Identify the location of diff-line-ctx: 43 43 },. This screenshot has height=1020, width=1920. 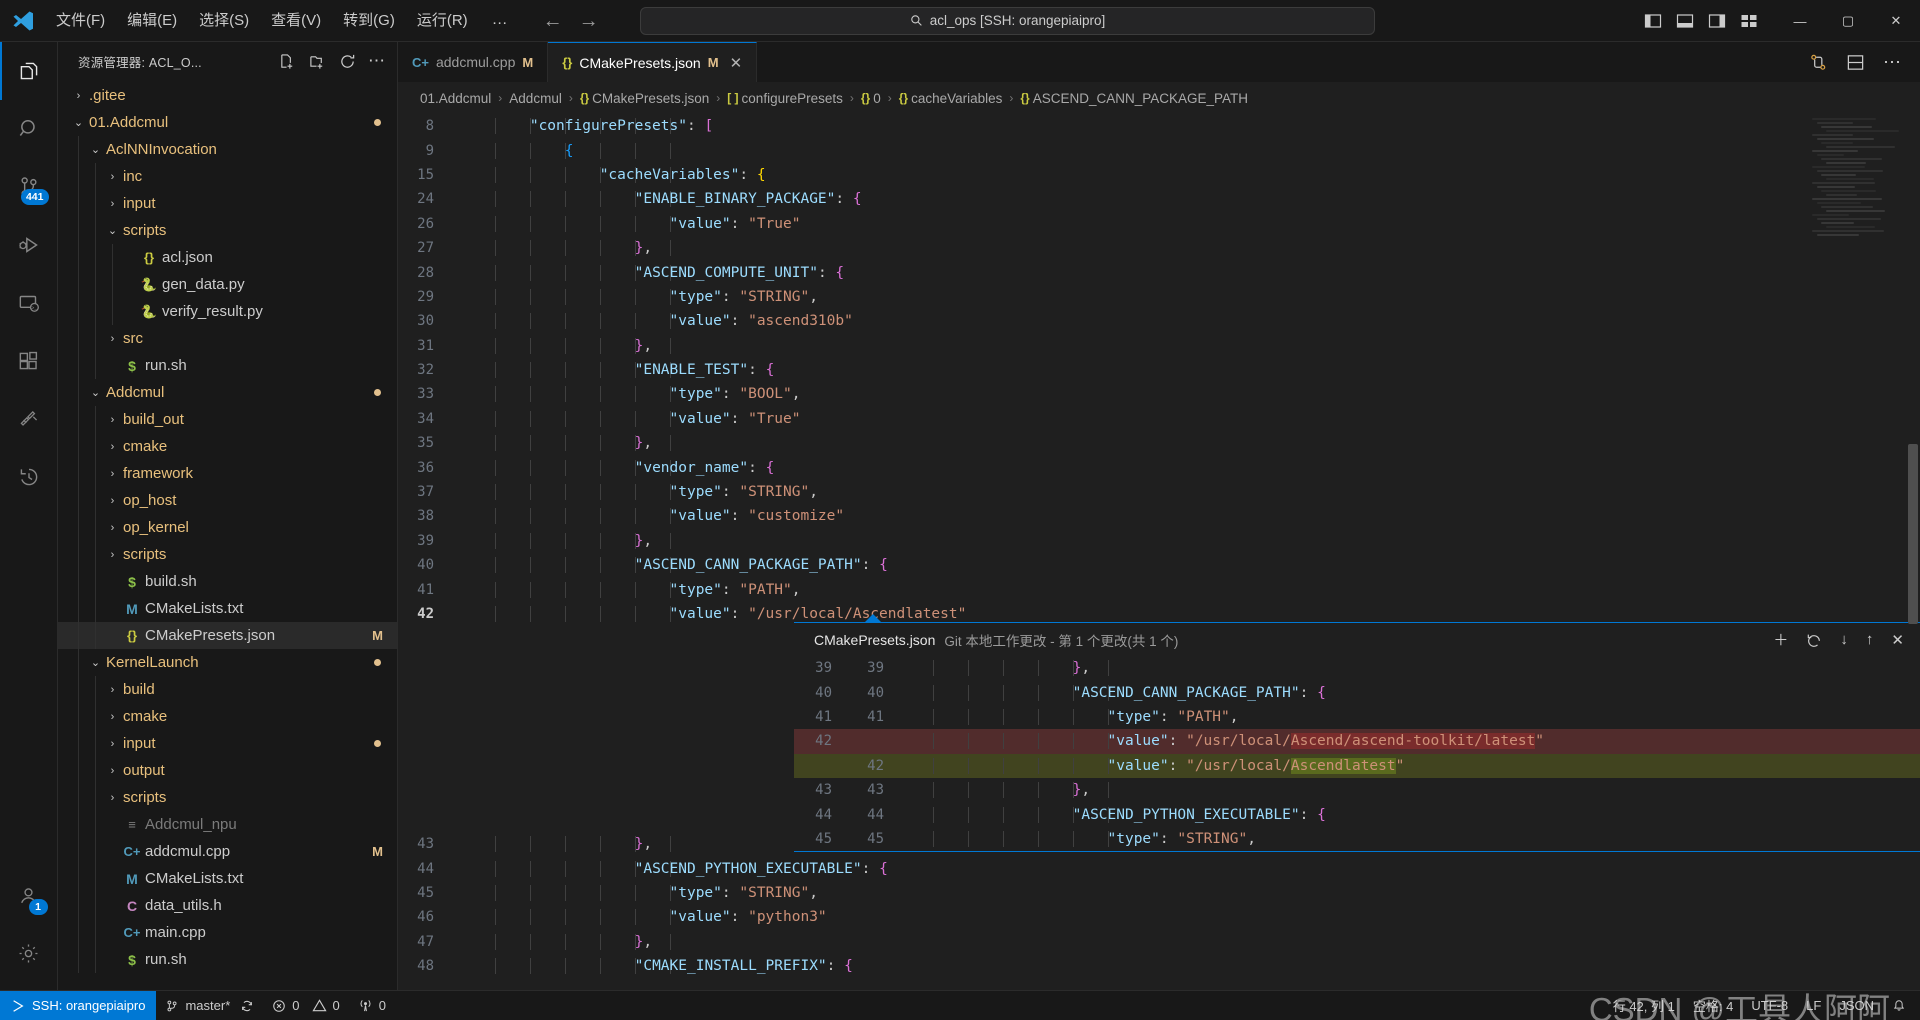
(1357, 790).